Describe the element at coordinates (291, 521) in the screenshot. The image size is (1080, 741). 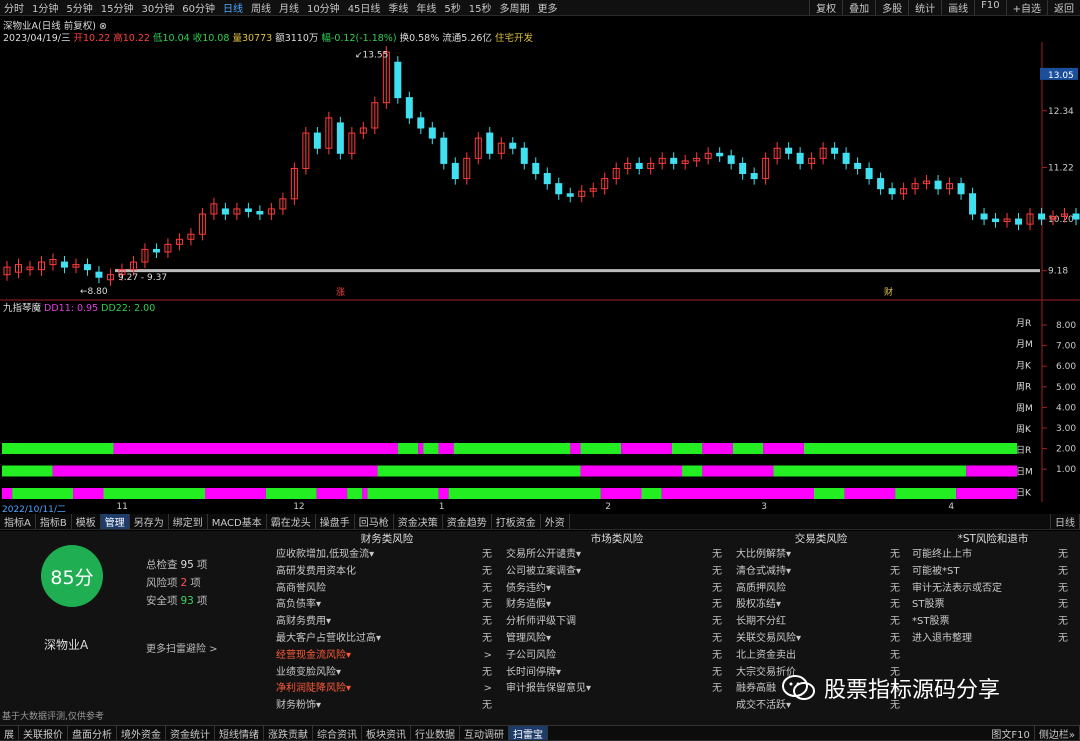
I see `indicator-tab-7: 霸在龙头` at that location.